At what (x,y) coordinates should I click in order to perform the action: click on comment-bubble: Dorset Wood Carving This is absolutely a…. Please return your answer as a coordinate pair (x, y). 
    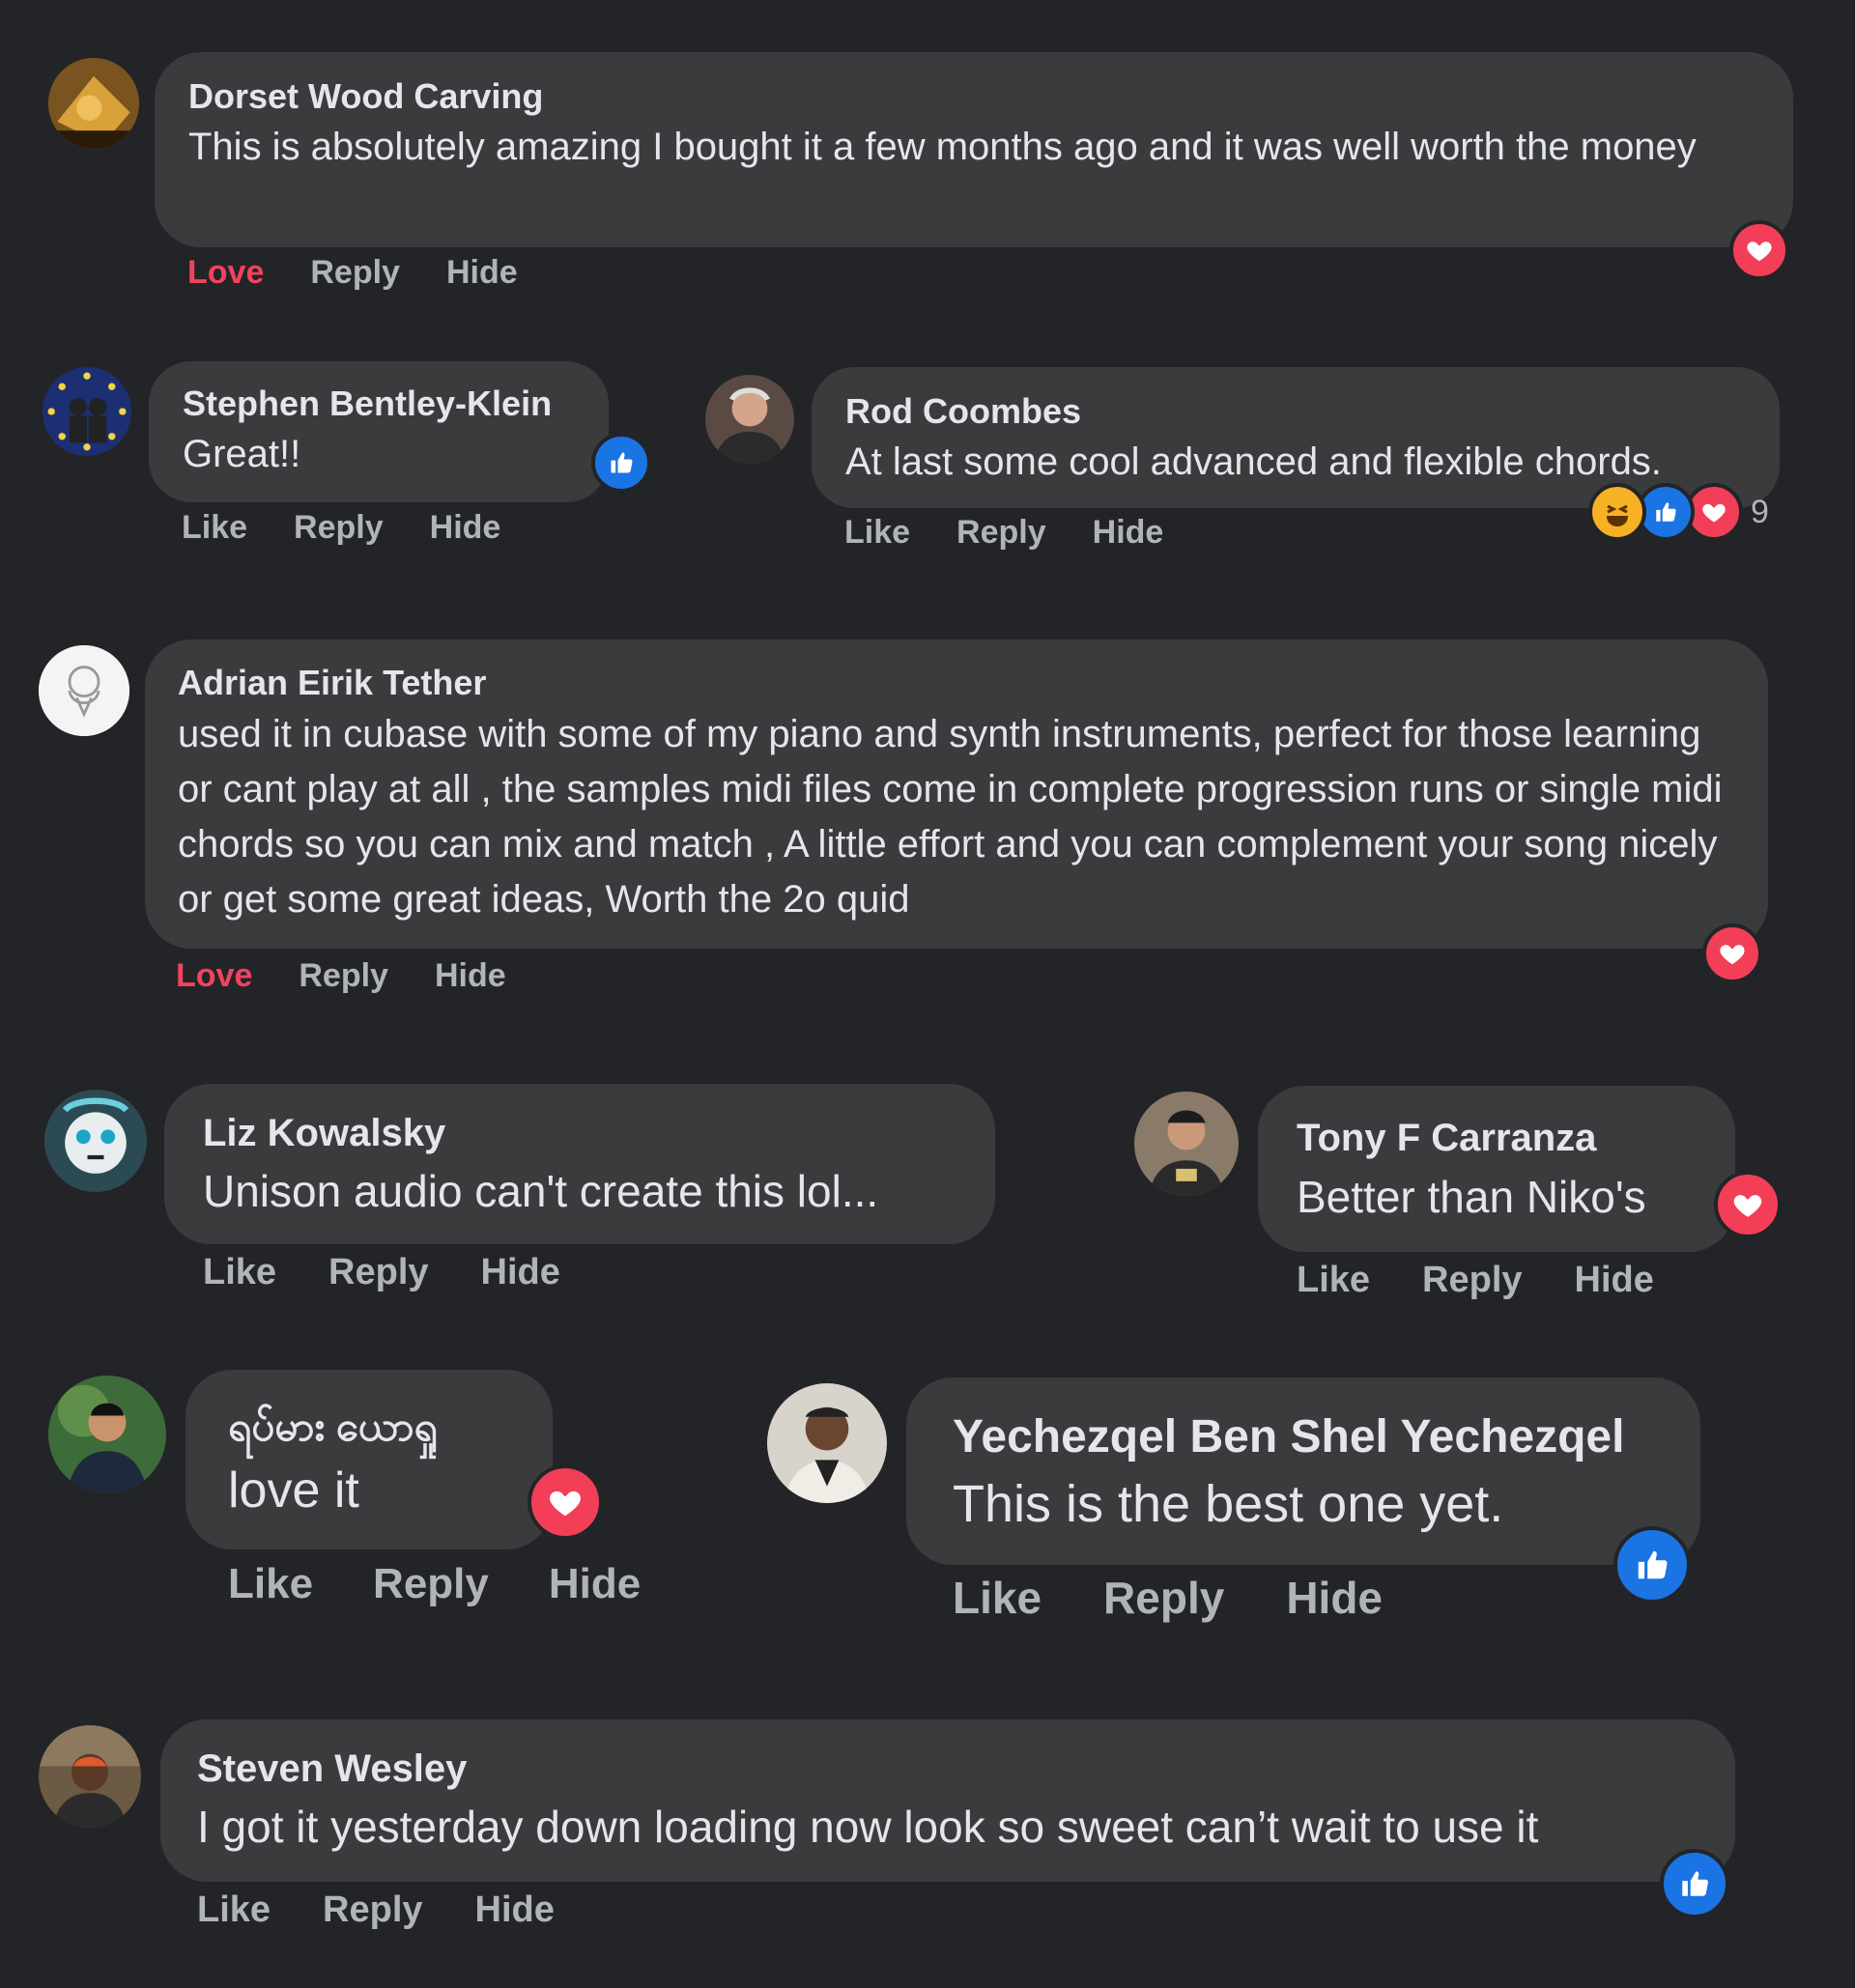
    Looking at the image, I should click on (974, 149).